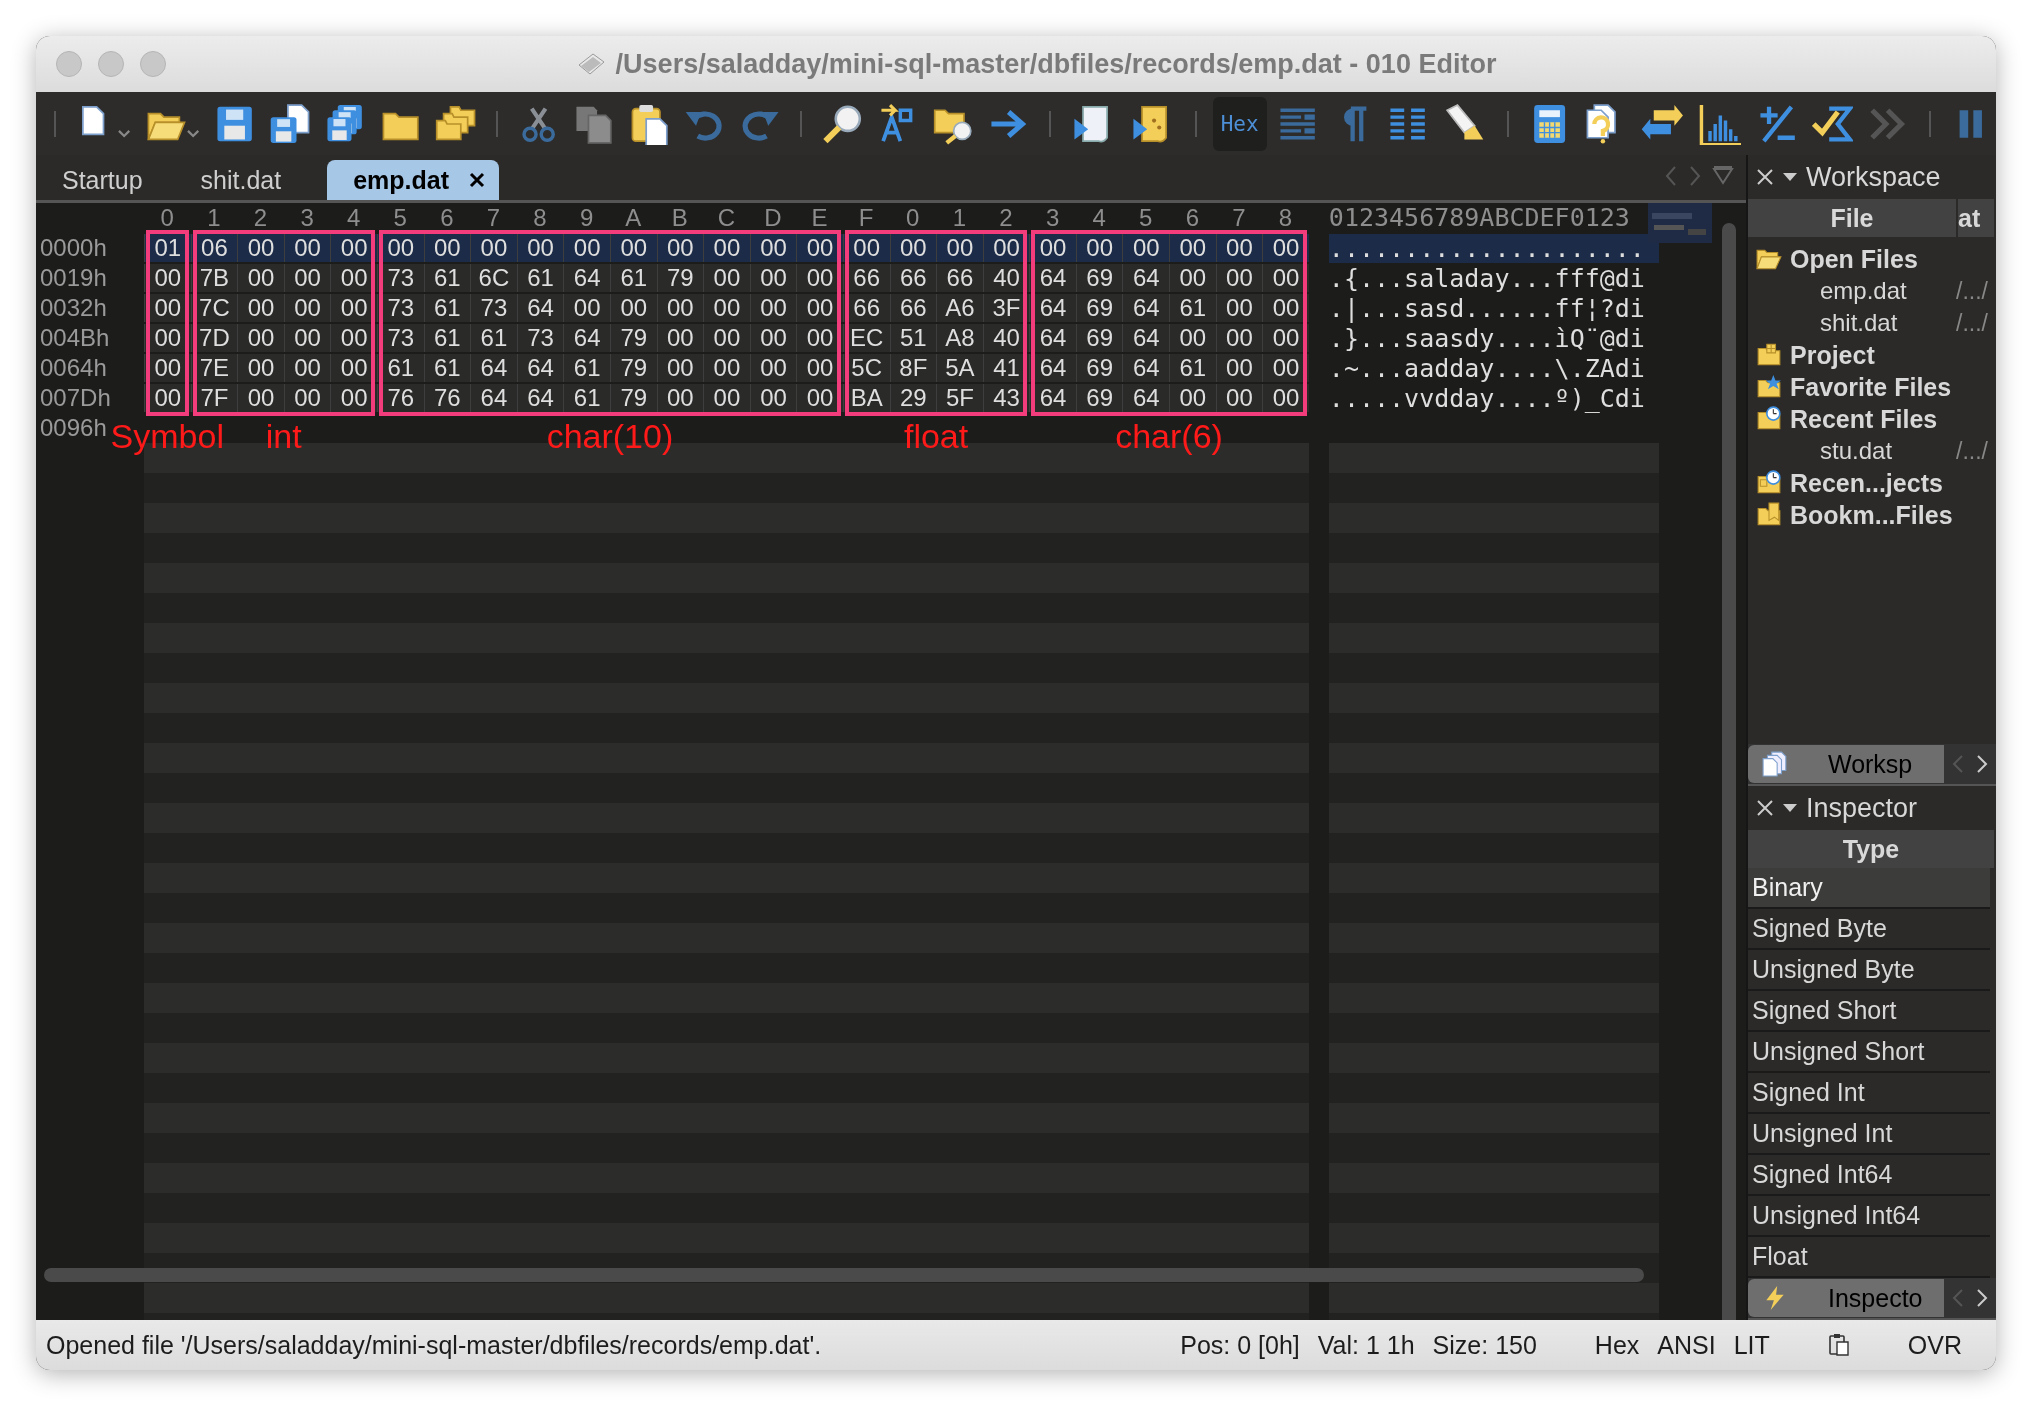 The height and width of the screenshot is (1408, 2032). I want to click on tree-item: Recen...jects, so click(1866, 483).